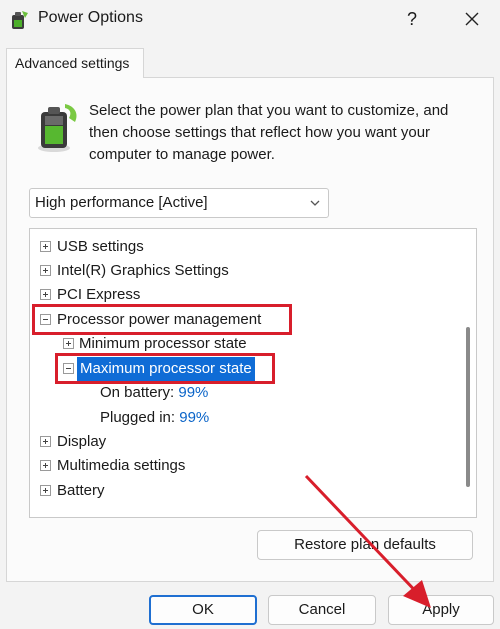 The height and width of the screenshot is (629, 500). I want to click on tree-item-label: Minimum processor state, so click(163, 343).